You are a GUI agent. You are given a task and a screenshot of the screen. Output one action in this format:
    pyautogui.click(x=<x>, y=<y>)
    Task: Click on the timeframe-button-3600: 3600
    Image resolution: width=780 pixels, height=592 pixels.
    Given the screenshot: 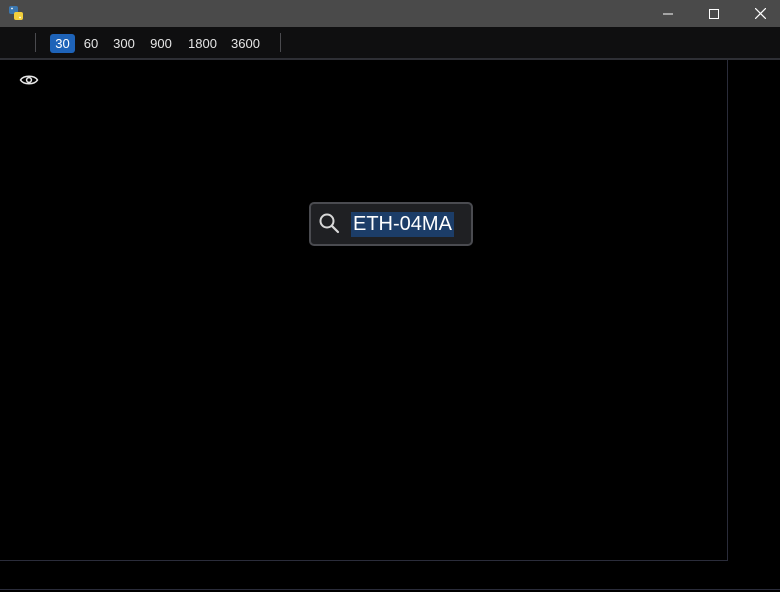 What is the action you would take?
    pyautogui.click(x=245, y=43)
    